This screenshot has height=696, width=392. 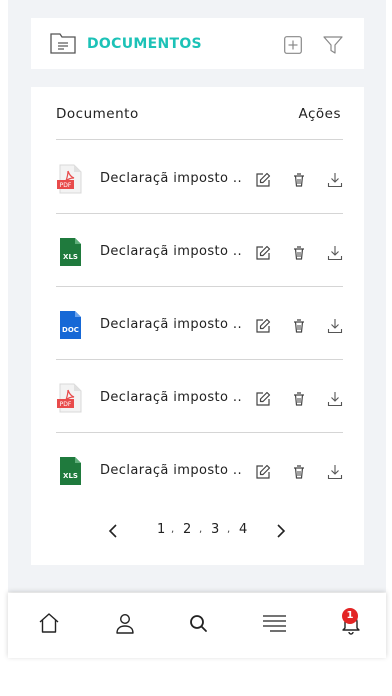 What do you see at coordinates (333, 45) in the screenshot?
I see `filter-icon` at bounding box center [333, 45].